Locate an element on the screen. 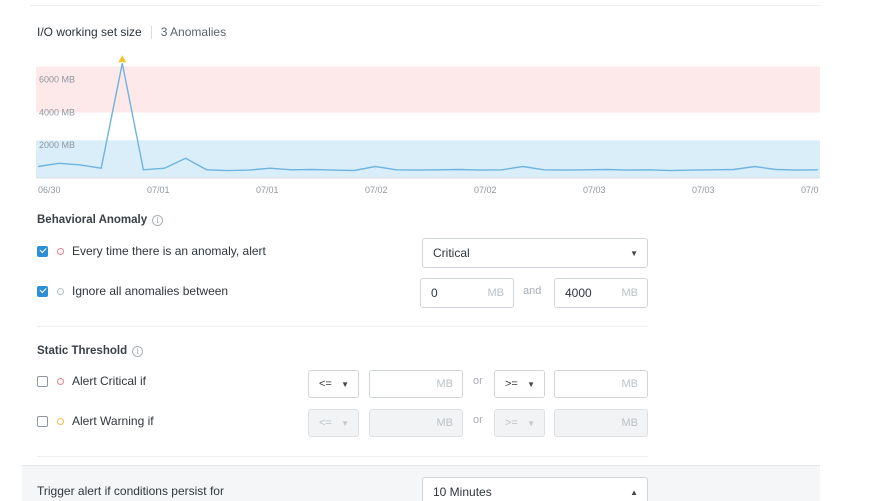 The width and height of the screenshot is (887, 501). anomaly-count: 3 Anomalies is located at coordinates (193, 32).